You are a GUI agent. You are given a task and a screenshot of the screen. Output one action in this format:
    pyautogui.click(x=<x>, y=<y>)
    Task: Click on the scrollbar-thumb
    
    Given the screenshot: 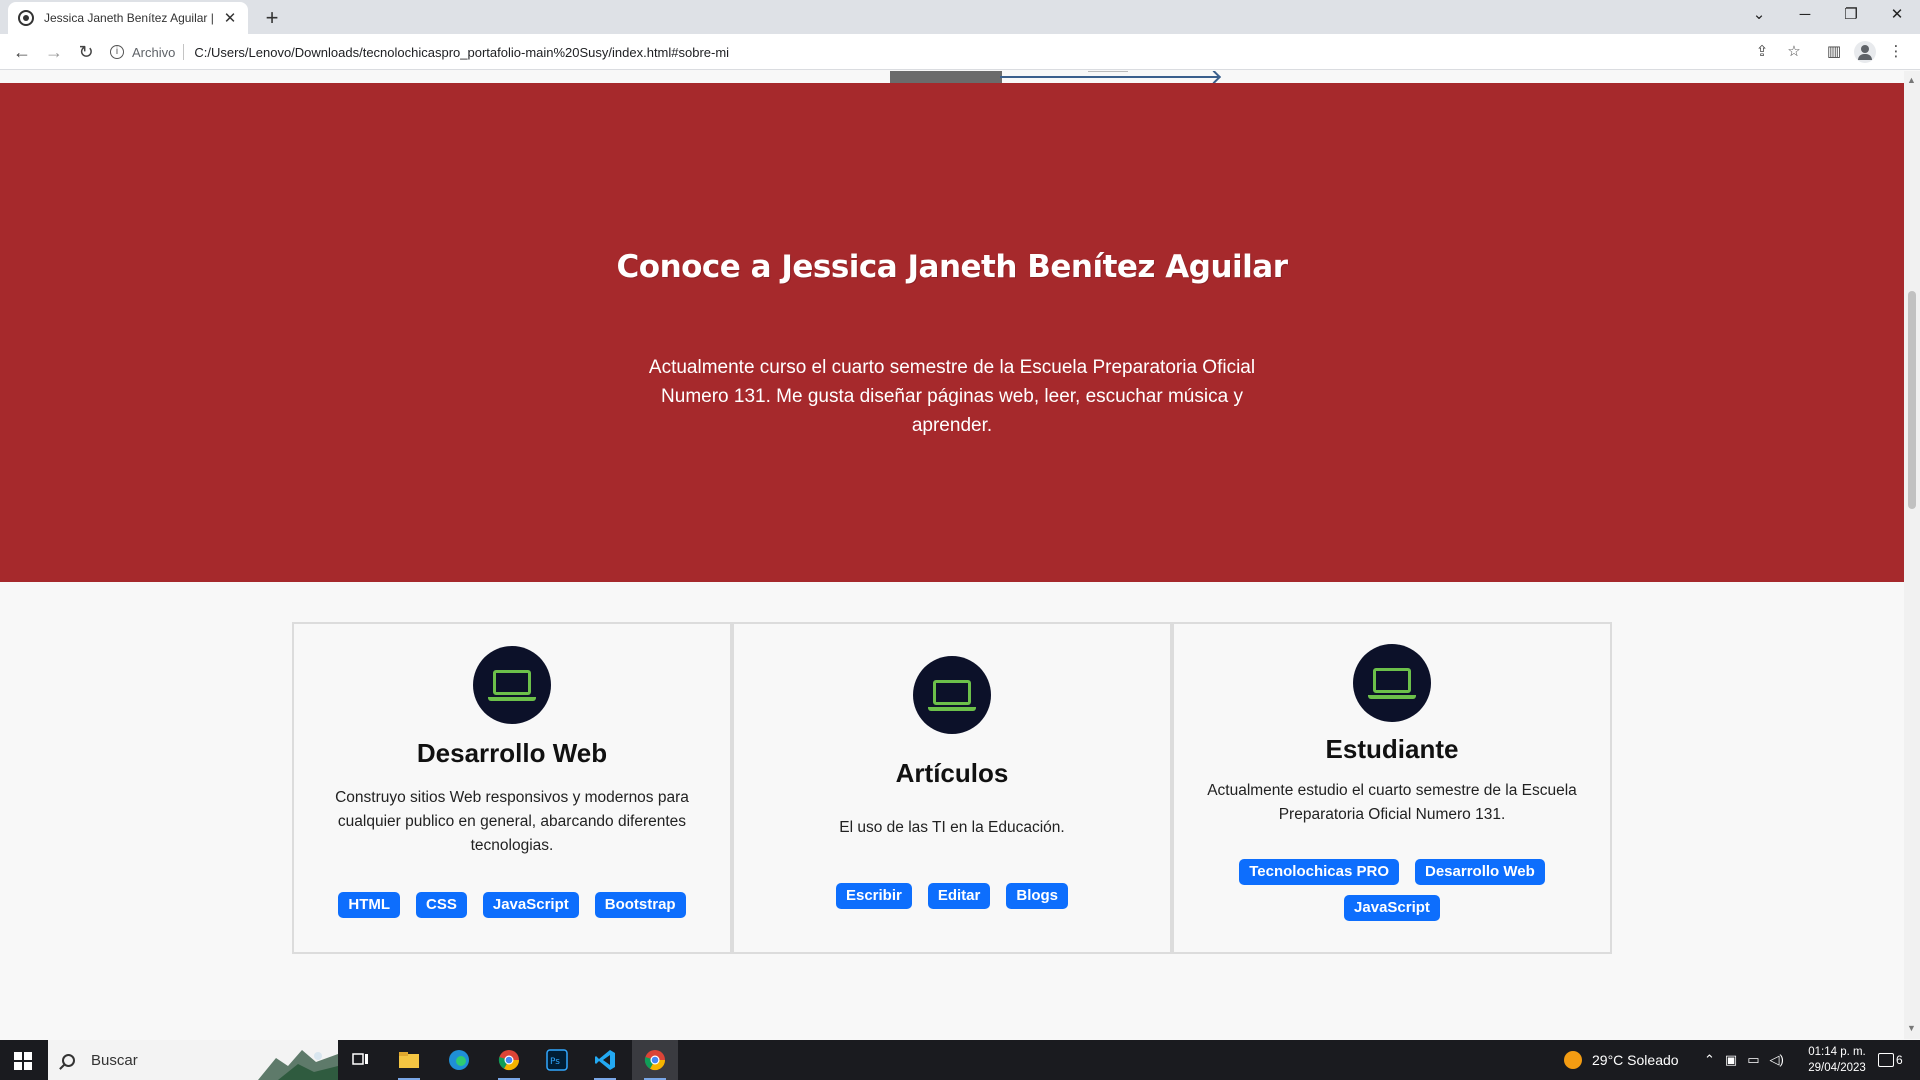 What is the action you would take?
    pyautogui.click(x=1912, y=400)
    